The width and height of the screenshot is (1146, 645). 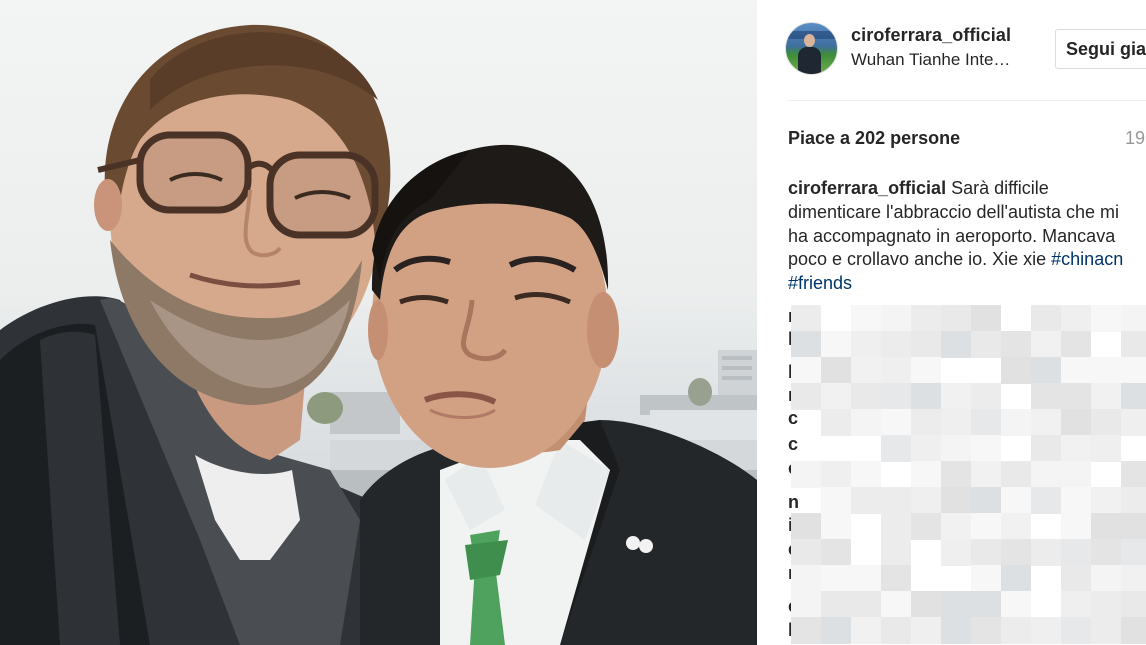 I want to click on hashtag-chinacn: #chinacn, so click(x=1087, y=259).